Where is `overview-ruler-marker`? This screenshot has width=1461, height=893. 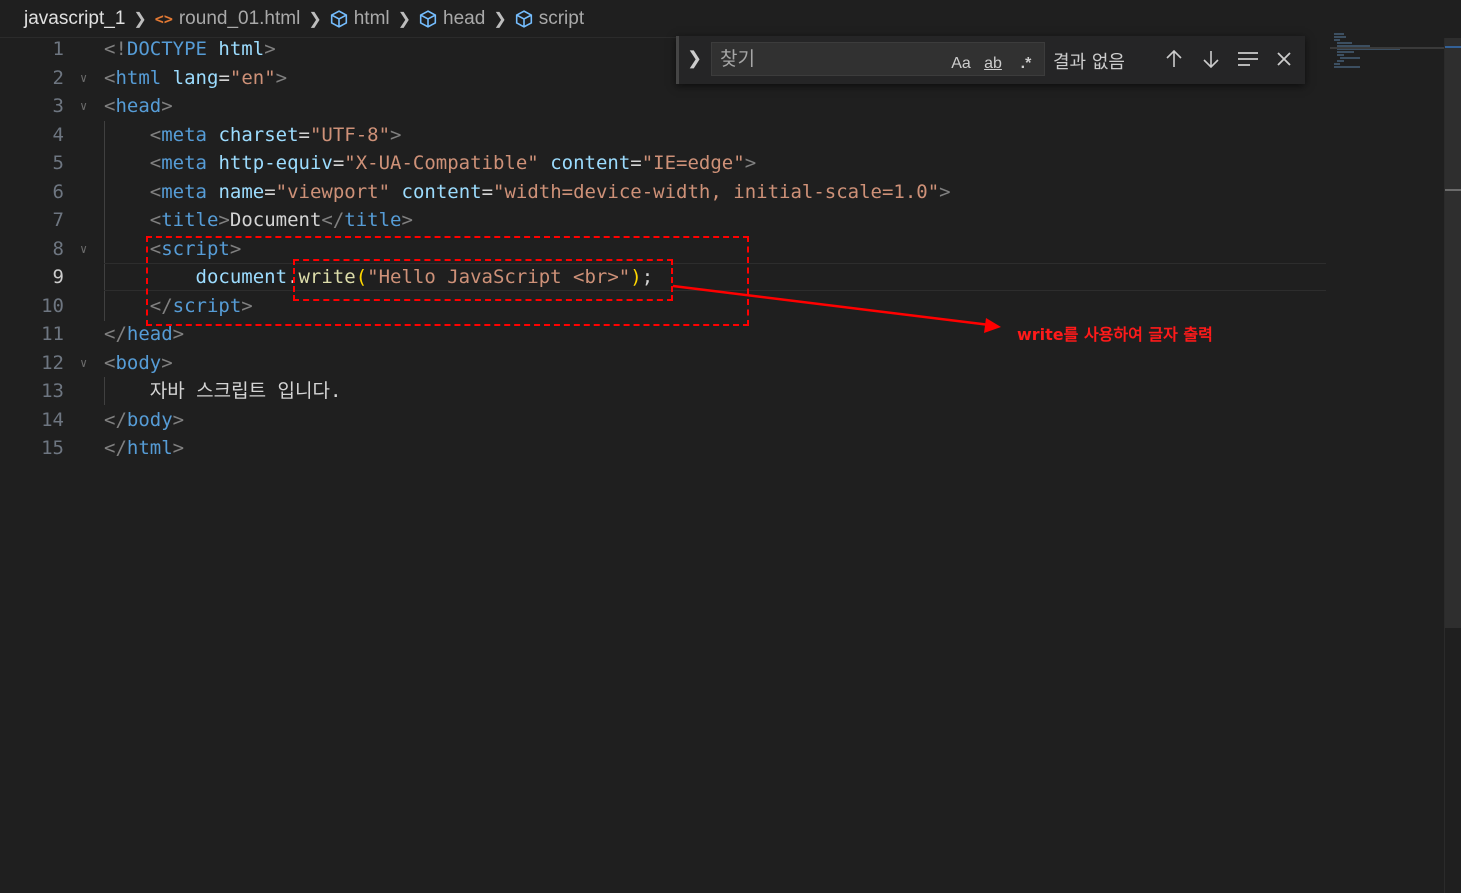 overview-ruler-marker is located at coordinates (1453, 47).